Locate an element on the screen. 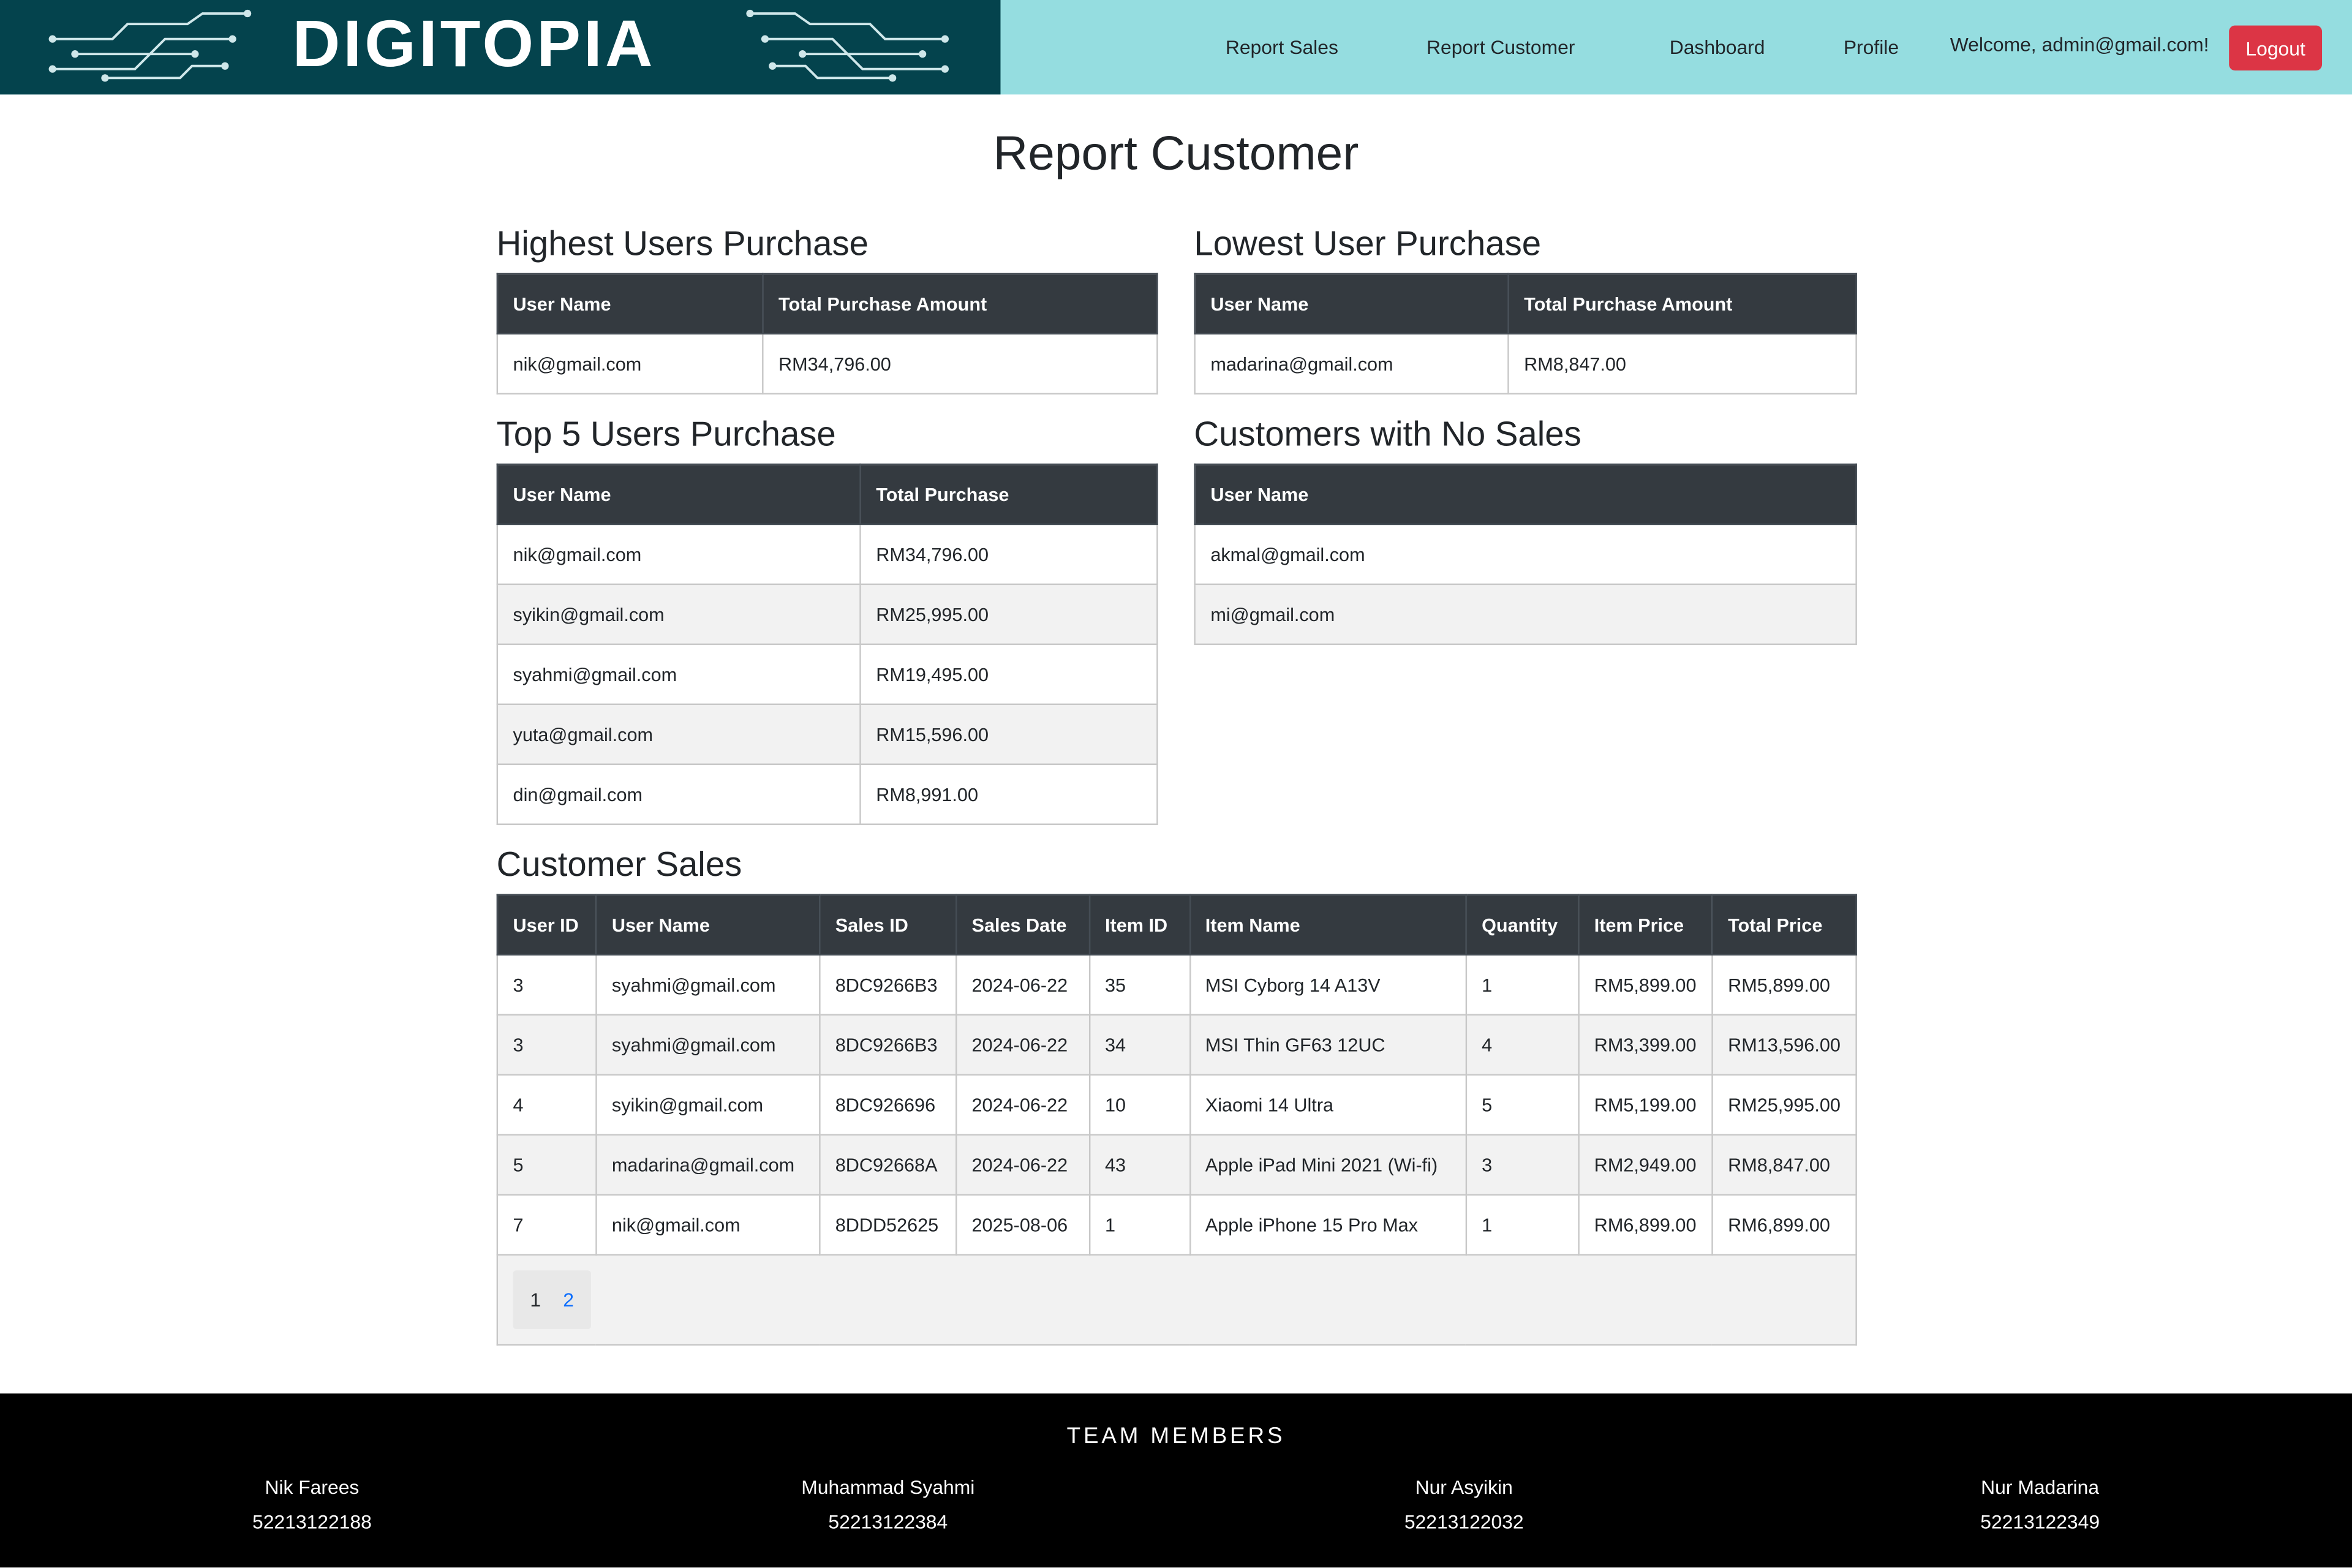 The height and width of the screenshot is (1568, 2352). member-id: 52213122032 is located at coordinates (1464, 1521).